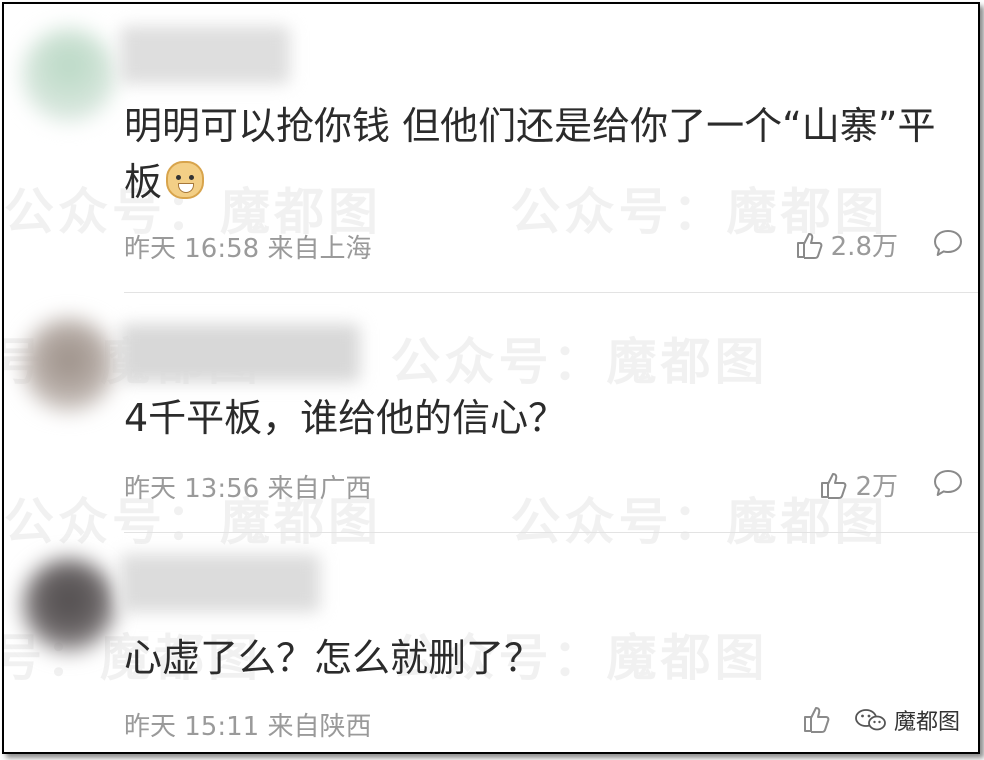  Describe the element at coordinates (530, 154) in the screenshot. I see `comment-body: 明明可以抢你钱 但他们还是给你了一个“山寨”平板` at that location.